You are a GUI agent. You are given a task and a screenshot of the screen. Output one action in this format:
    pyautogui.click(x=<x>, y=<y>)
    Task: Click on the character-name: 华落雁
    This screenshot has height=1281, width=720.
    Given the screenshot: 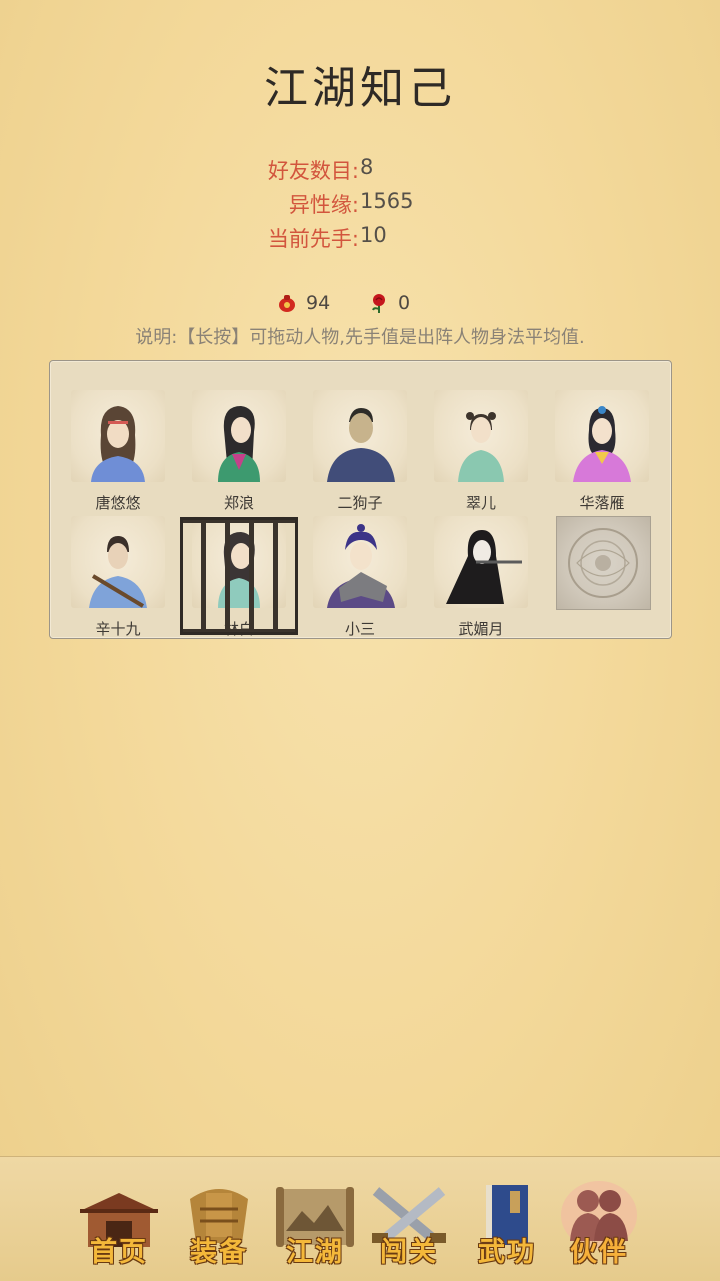 What is the action you would take?
    pyautogui.click(x=602, y=503)
    